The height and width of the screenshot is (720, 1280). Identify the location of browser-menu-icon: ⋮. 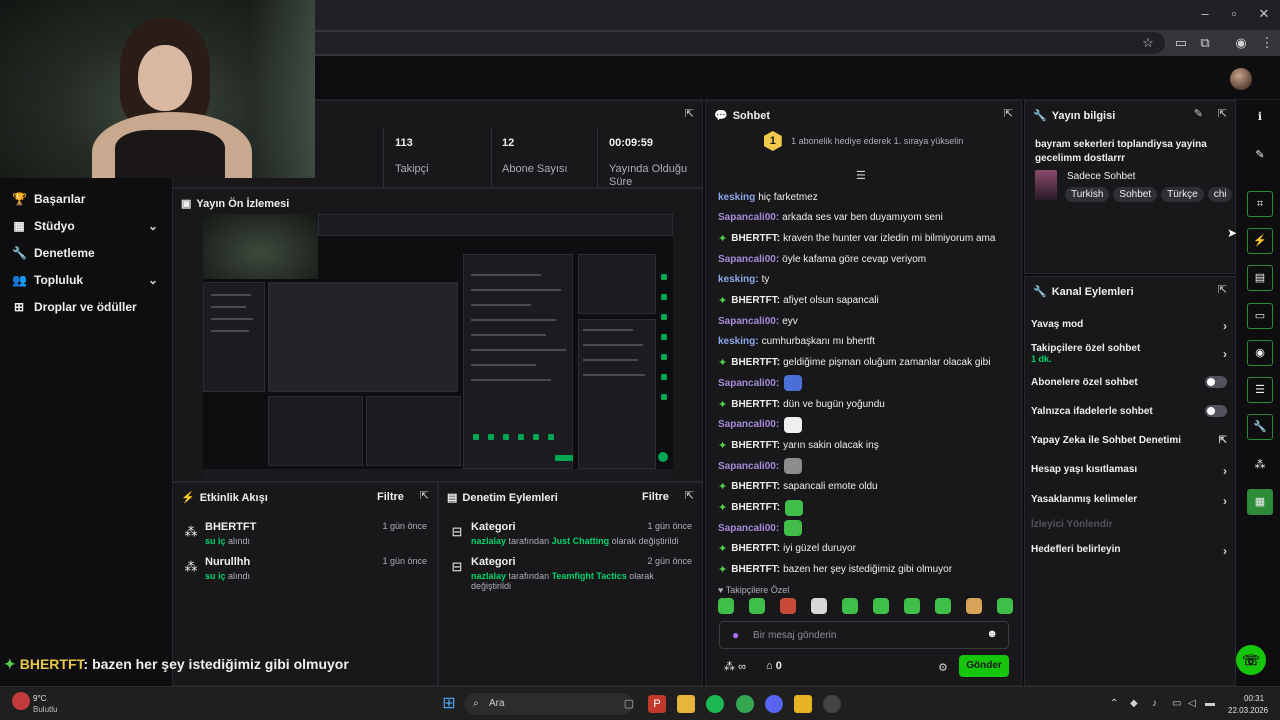
(1267, 43).